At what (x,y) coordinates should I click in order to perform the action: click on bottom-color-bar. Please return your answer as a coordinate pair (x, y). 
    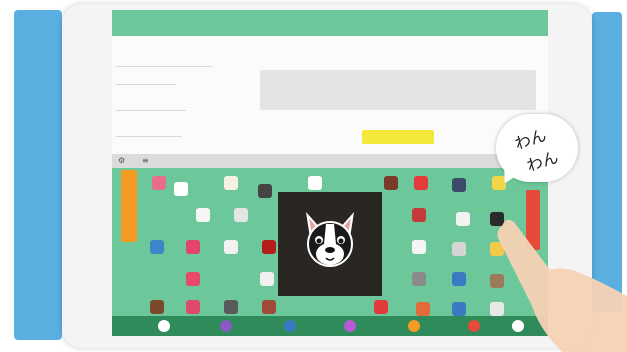
    Looking at the image, I should click on (330, 326).